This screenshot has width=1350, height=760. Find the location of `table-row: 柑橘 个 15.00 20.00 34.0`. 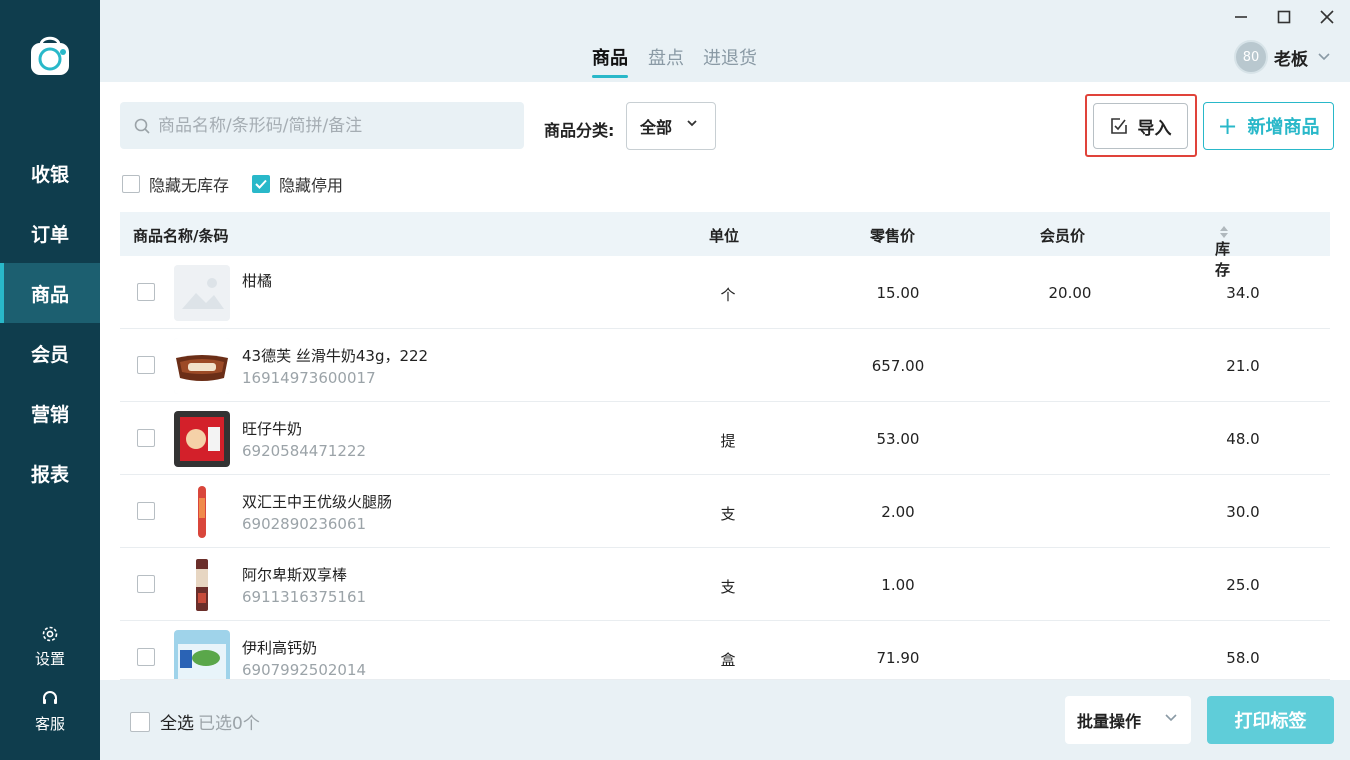

table-row: 柑橘 个 15.00 20.00 34.0 is located at coordinates (725, 292).